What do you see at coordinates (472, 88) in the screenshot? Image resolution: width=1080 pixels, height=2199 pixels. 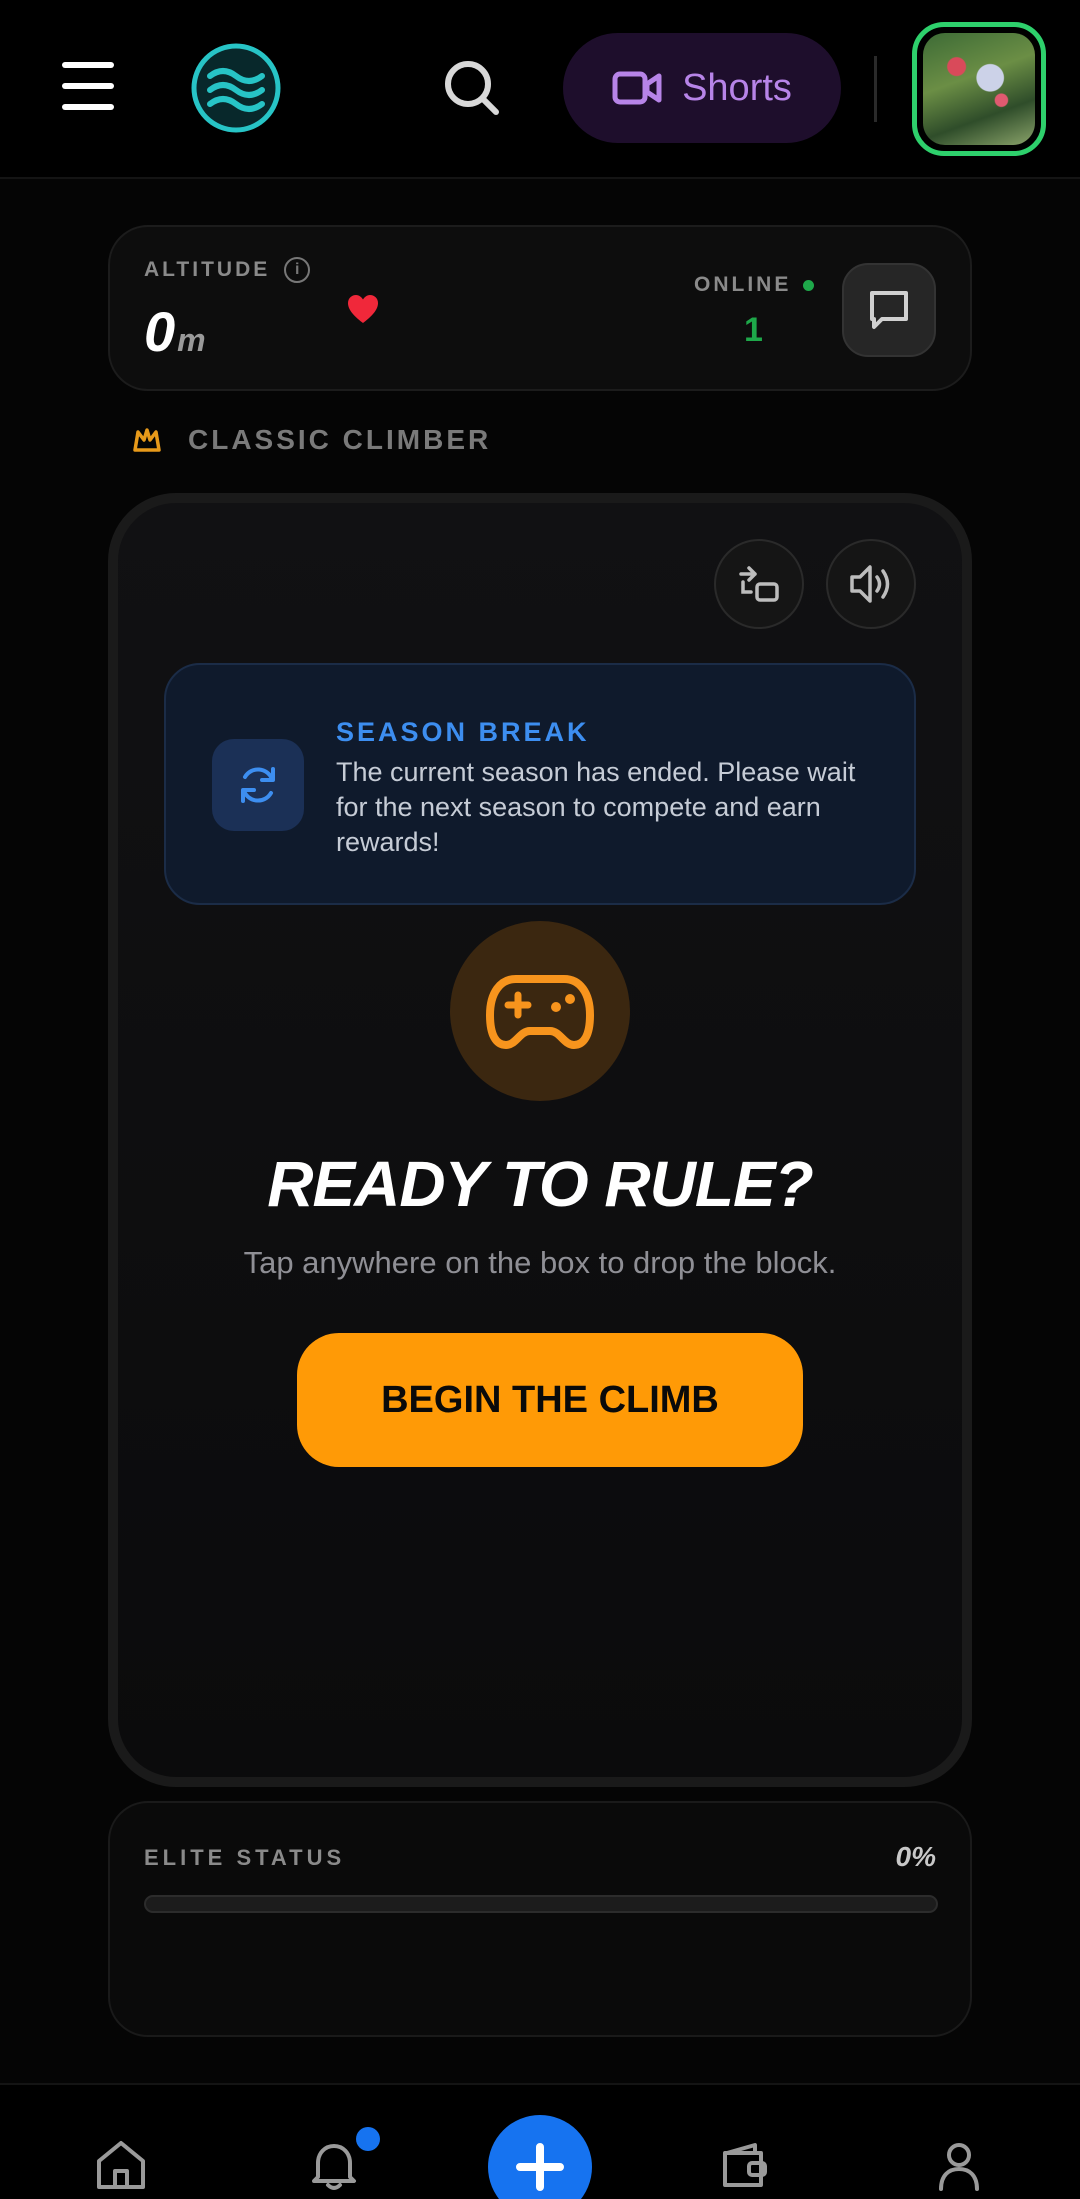 I see `search-icon` at bounding box center [472, 88].